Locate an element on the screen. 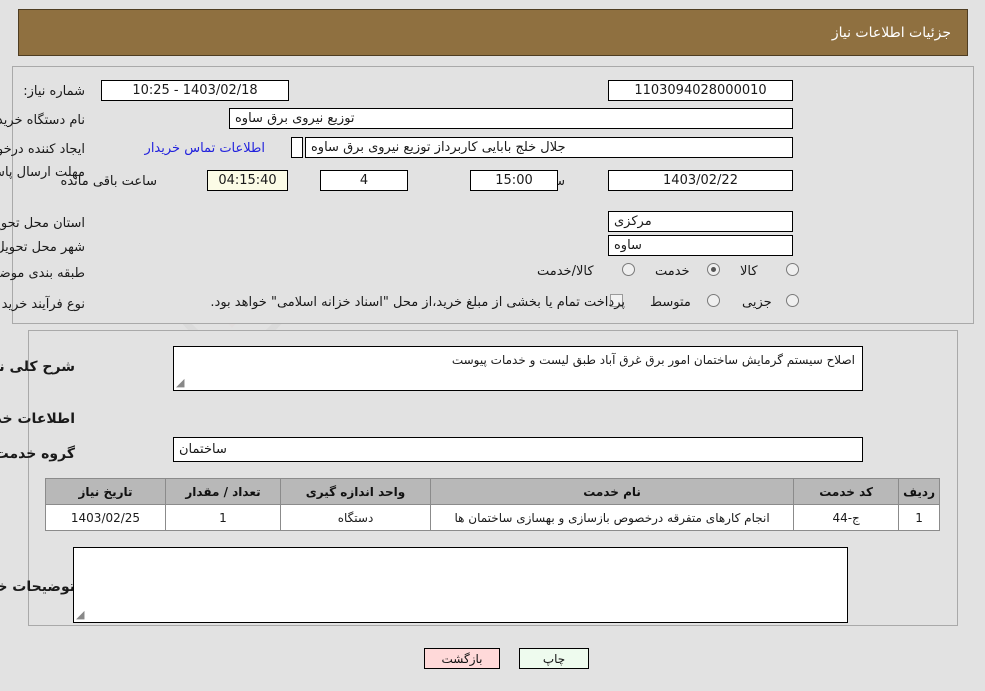  col-radif: ردیف is located at coordinates (919, 491).